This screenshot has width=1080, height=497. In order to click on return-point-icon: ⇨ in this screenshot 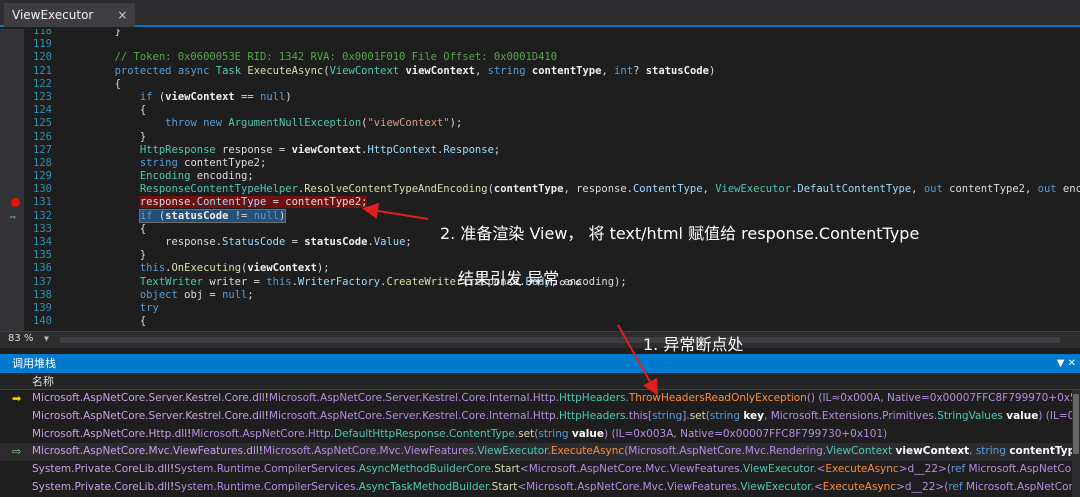, I will do `click(17, 452)`.